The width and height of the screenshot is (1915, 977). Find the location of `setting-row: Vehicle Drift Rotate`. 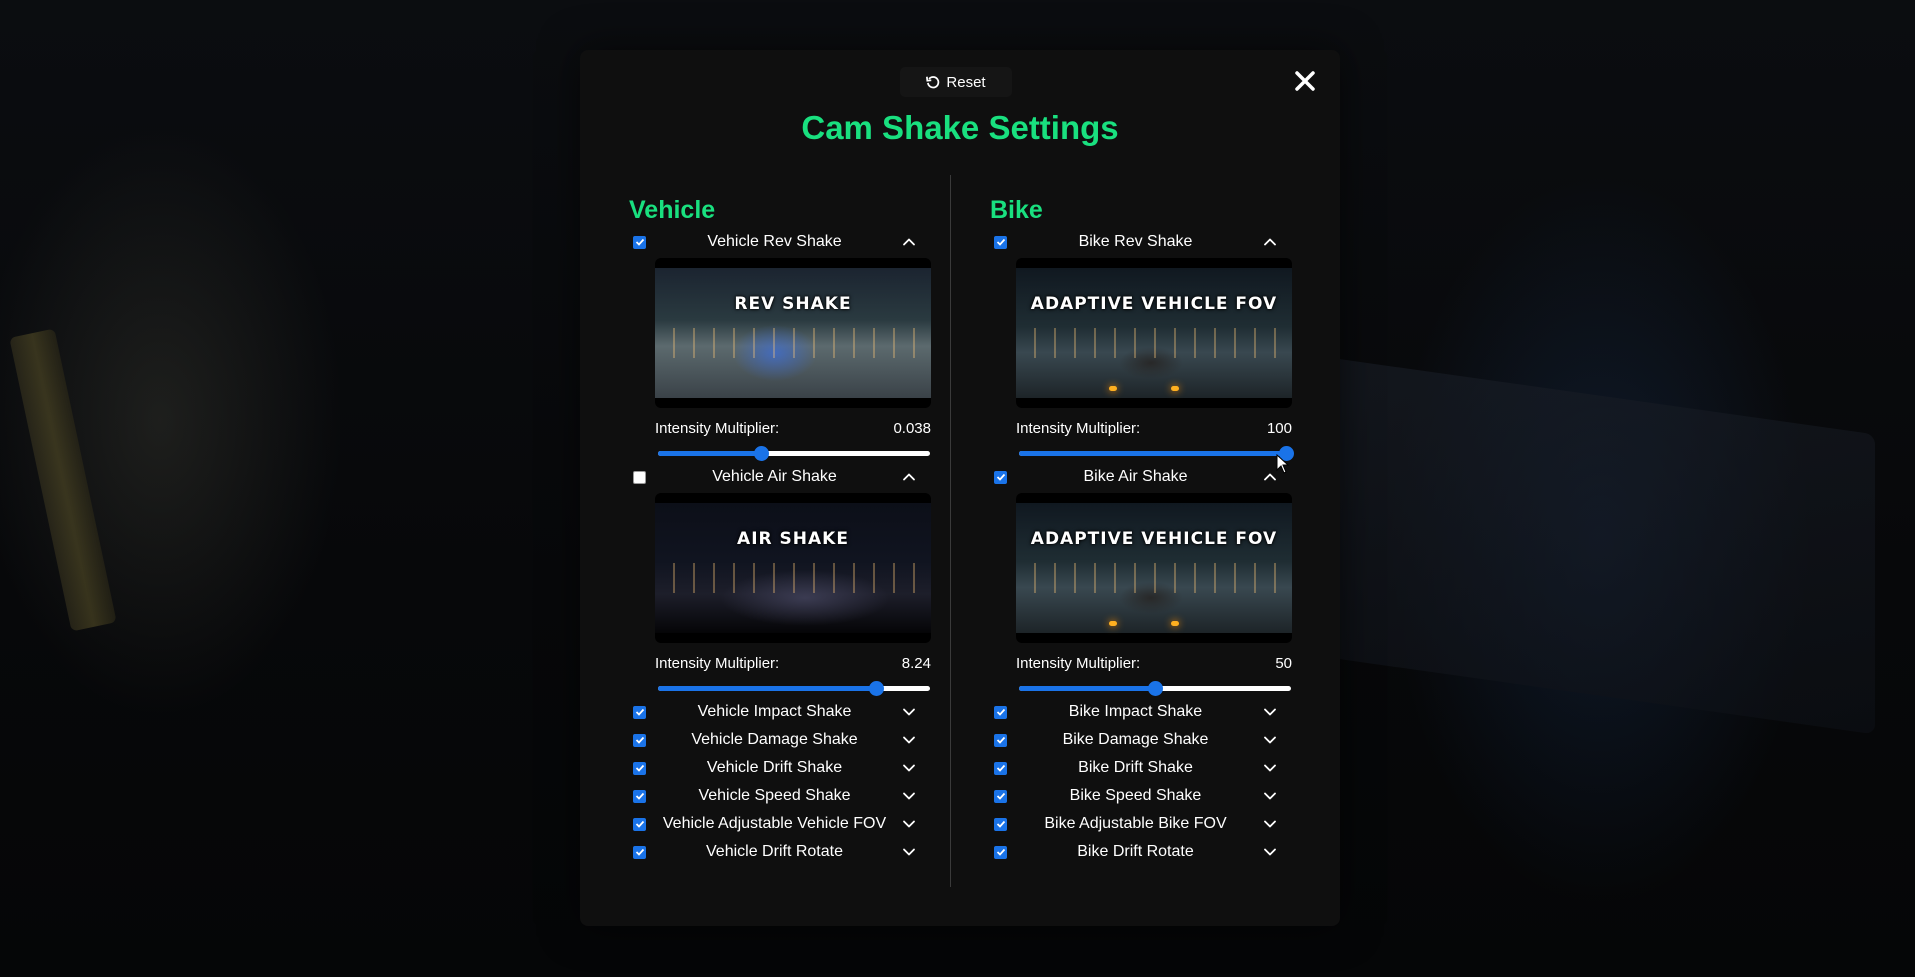

setting-row: Vehicle Drift Rotate is located at coordinates (779, 852).